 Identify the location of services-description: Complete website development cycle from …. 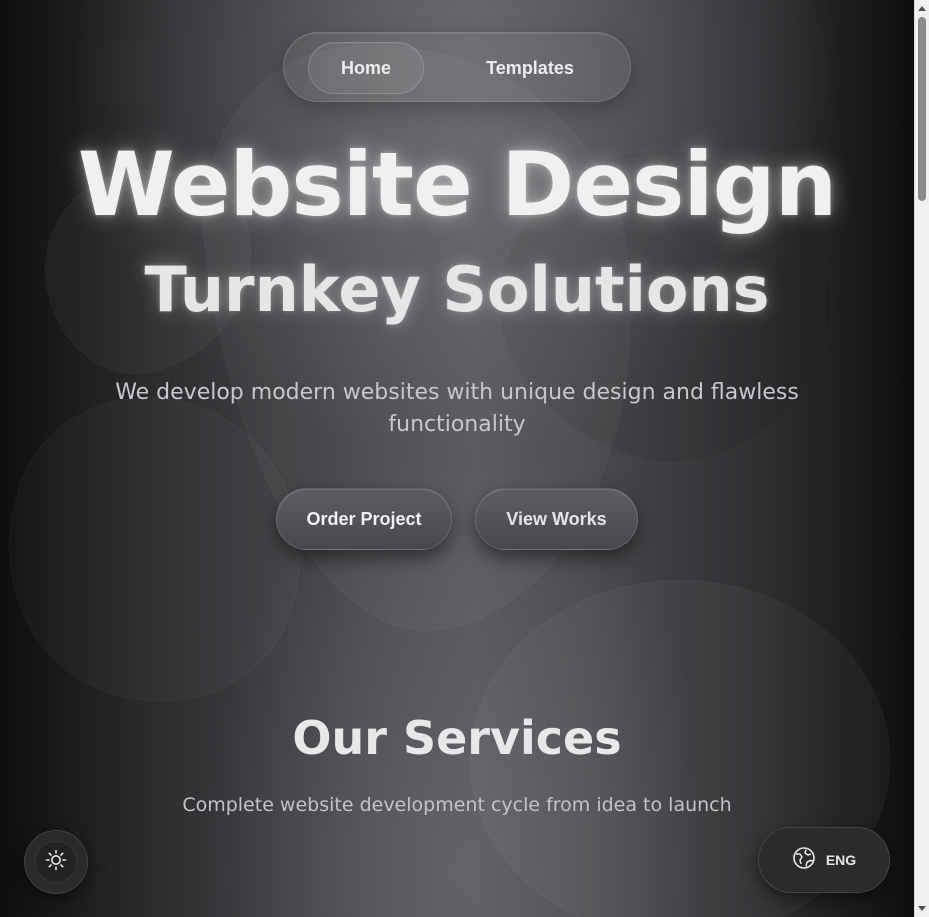
(457, 805).